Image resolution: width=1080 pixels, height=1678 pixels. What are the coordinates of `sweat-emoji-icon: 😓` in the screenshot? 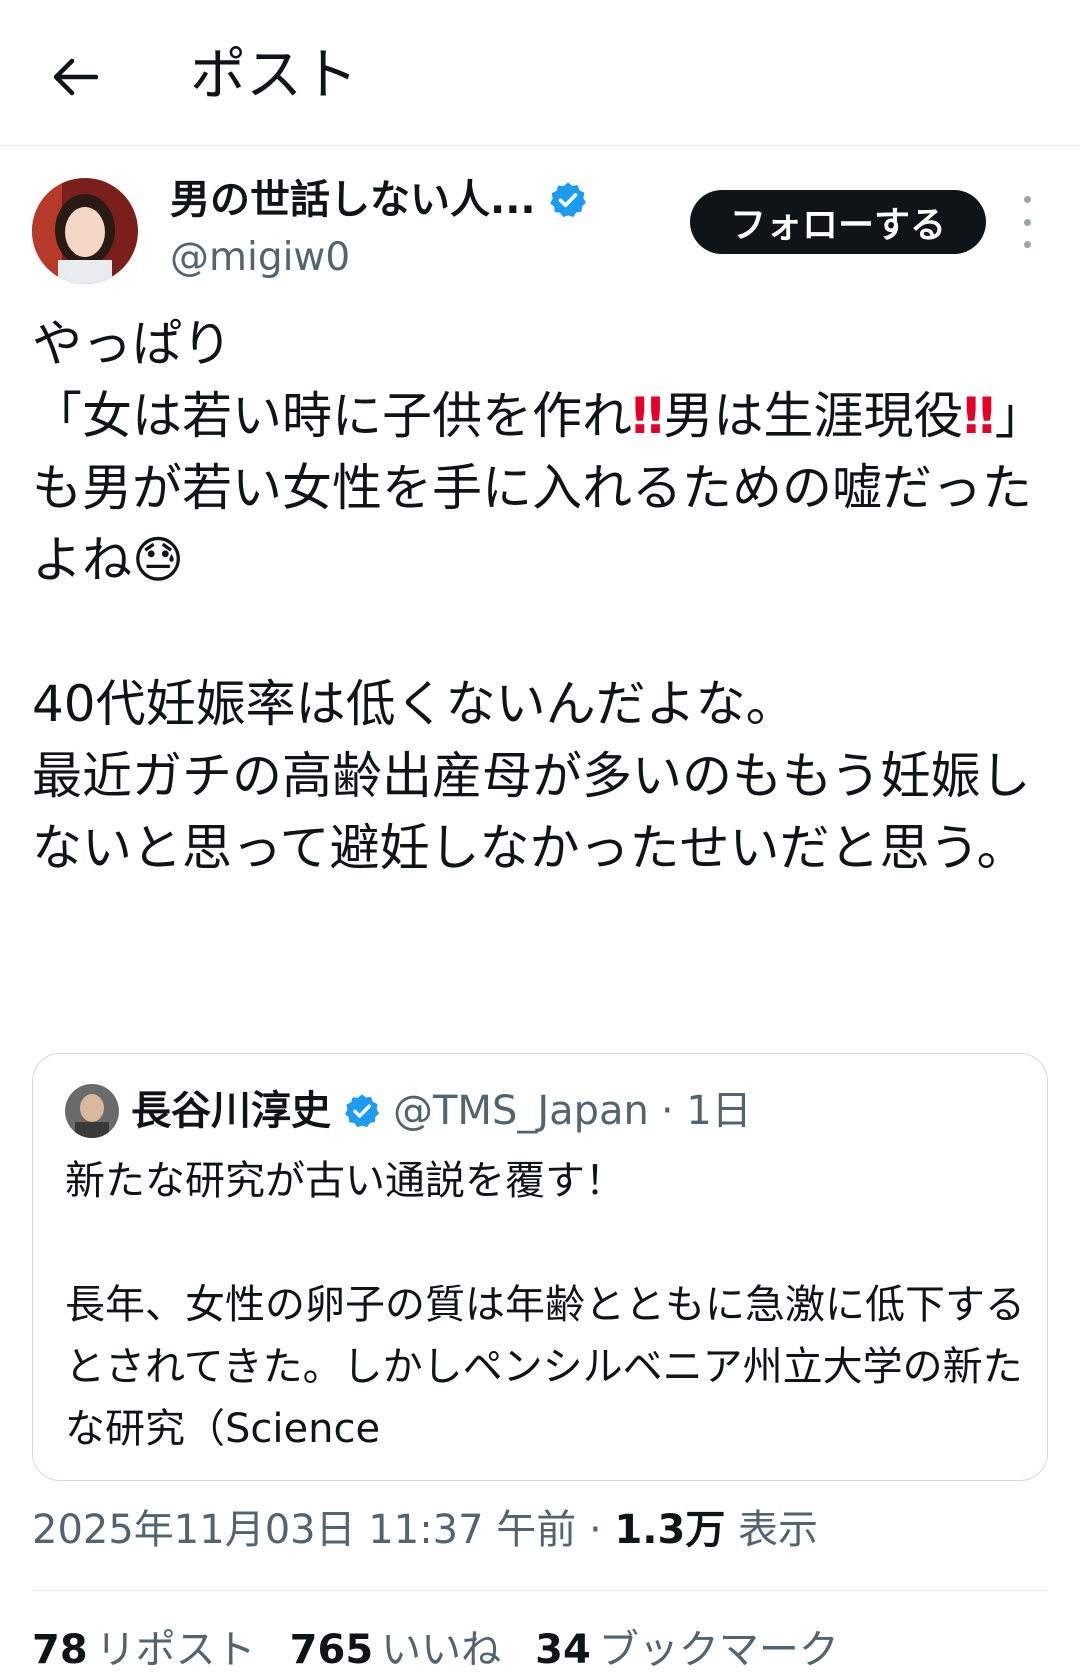 It's located at (158, 560).